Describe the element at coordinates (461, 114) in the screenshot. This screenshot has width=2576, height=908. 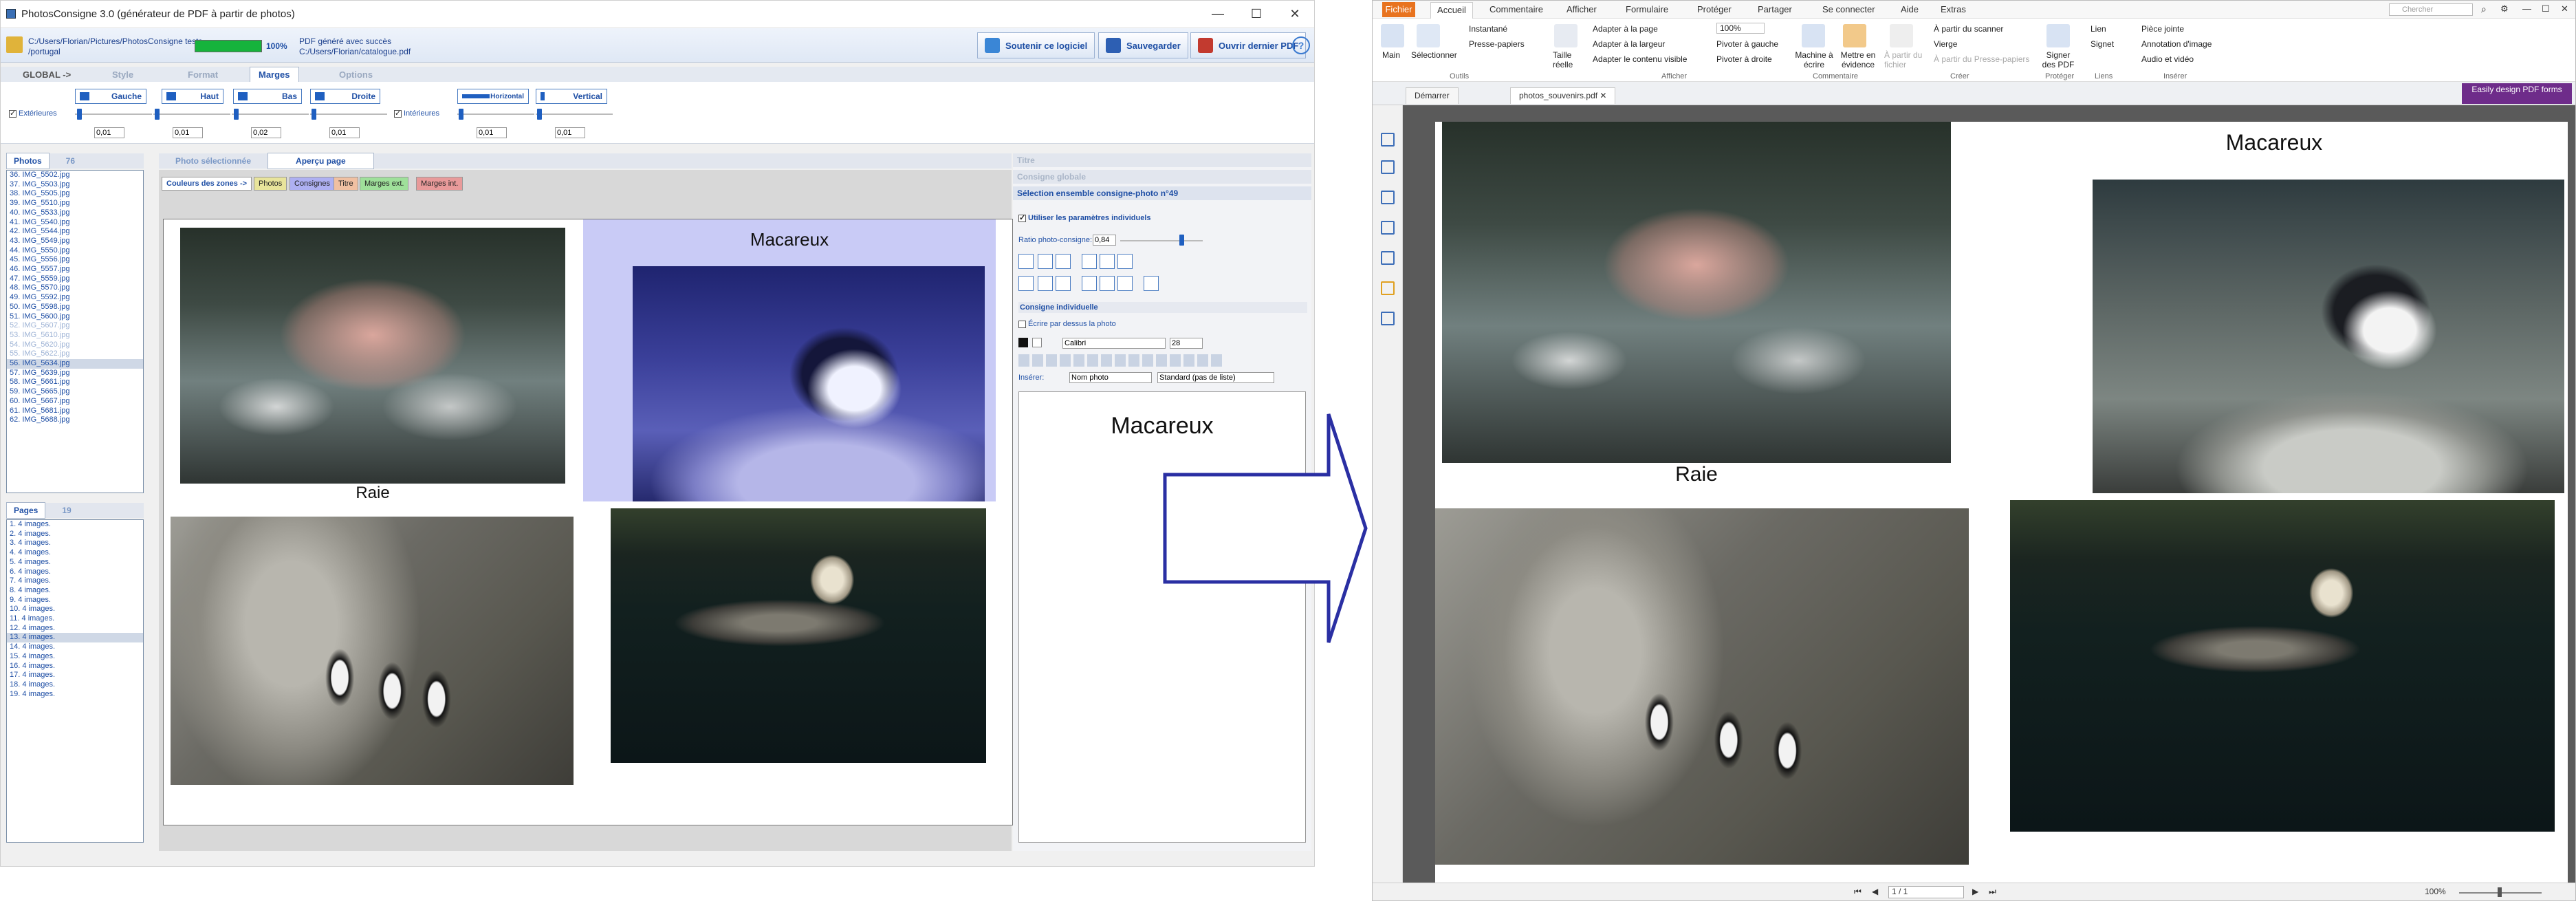
I see `slider-horizontal` at that location.